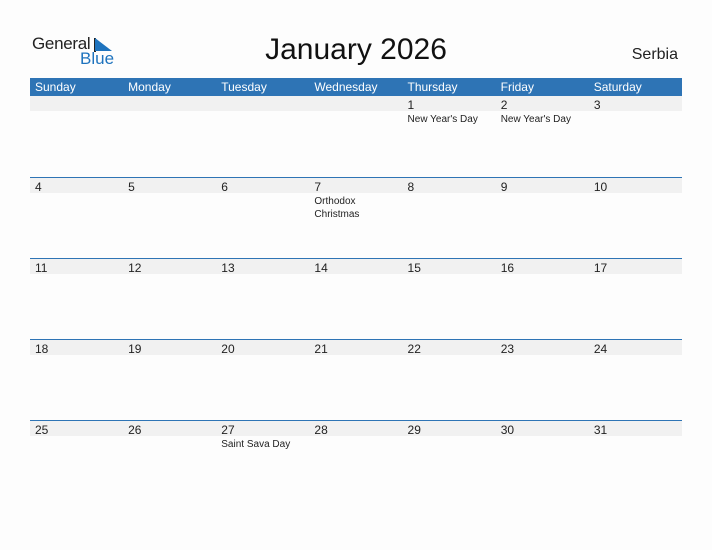 Image resolution: width=712 pixels, height=550 pixels. What do you see at coordinates (262, 298) in the screenshot?
I see `day-cell: 13` at bounding box center [262, 298].